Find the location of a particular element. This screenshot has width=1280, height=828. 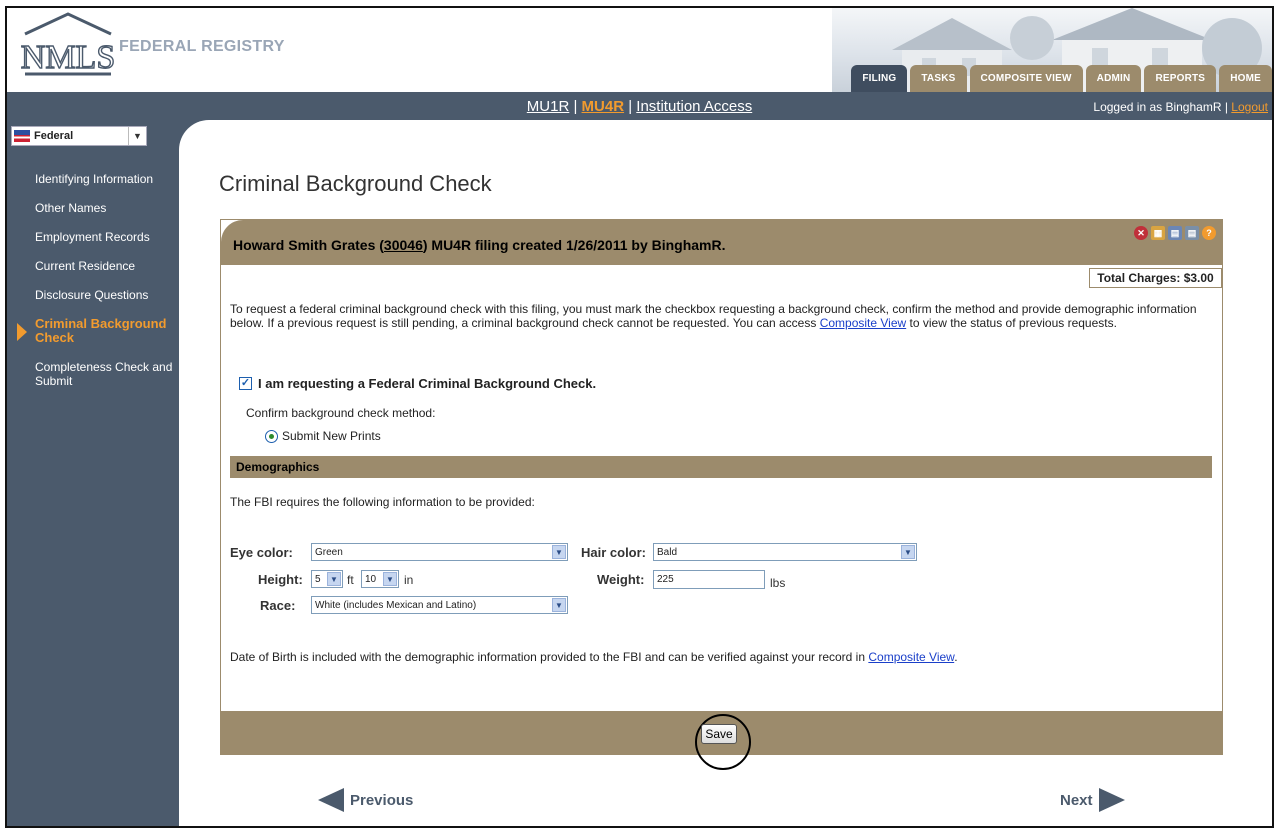

request-checkbox: ✓ is located at coordinates (245, 383).